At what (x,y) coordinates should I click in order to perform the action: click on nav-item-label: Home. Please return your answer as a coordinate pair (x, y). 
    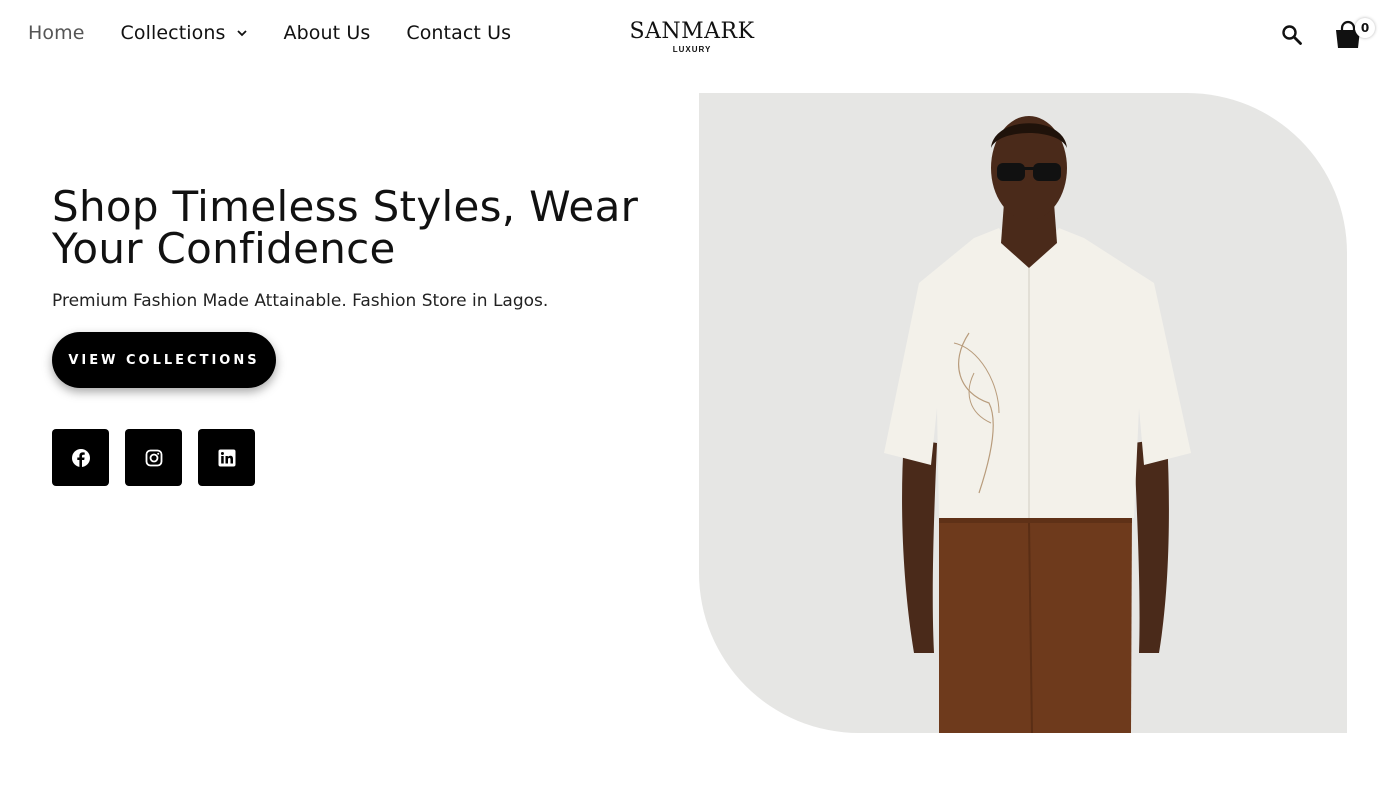
    Looking at the image, I should click on (56, 33).